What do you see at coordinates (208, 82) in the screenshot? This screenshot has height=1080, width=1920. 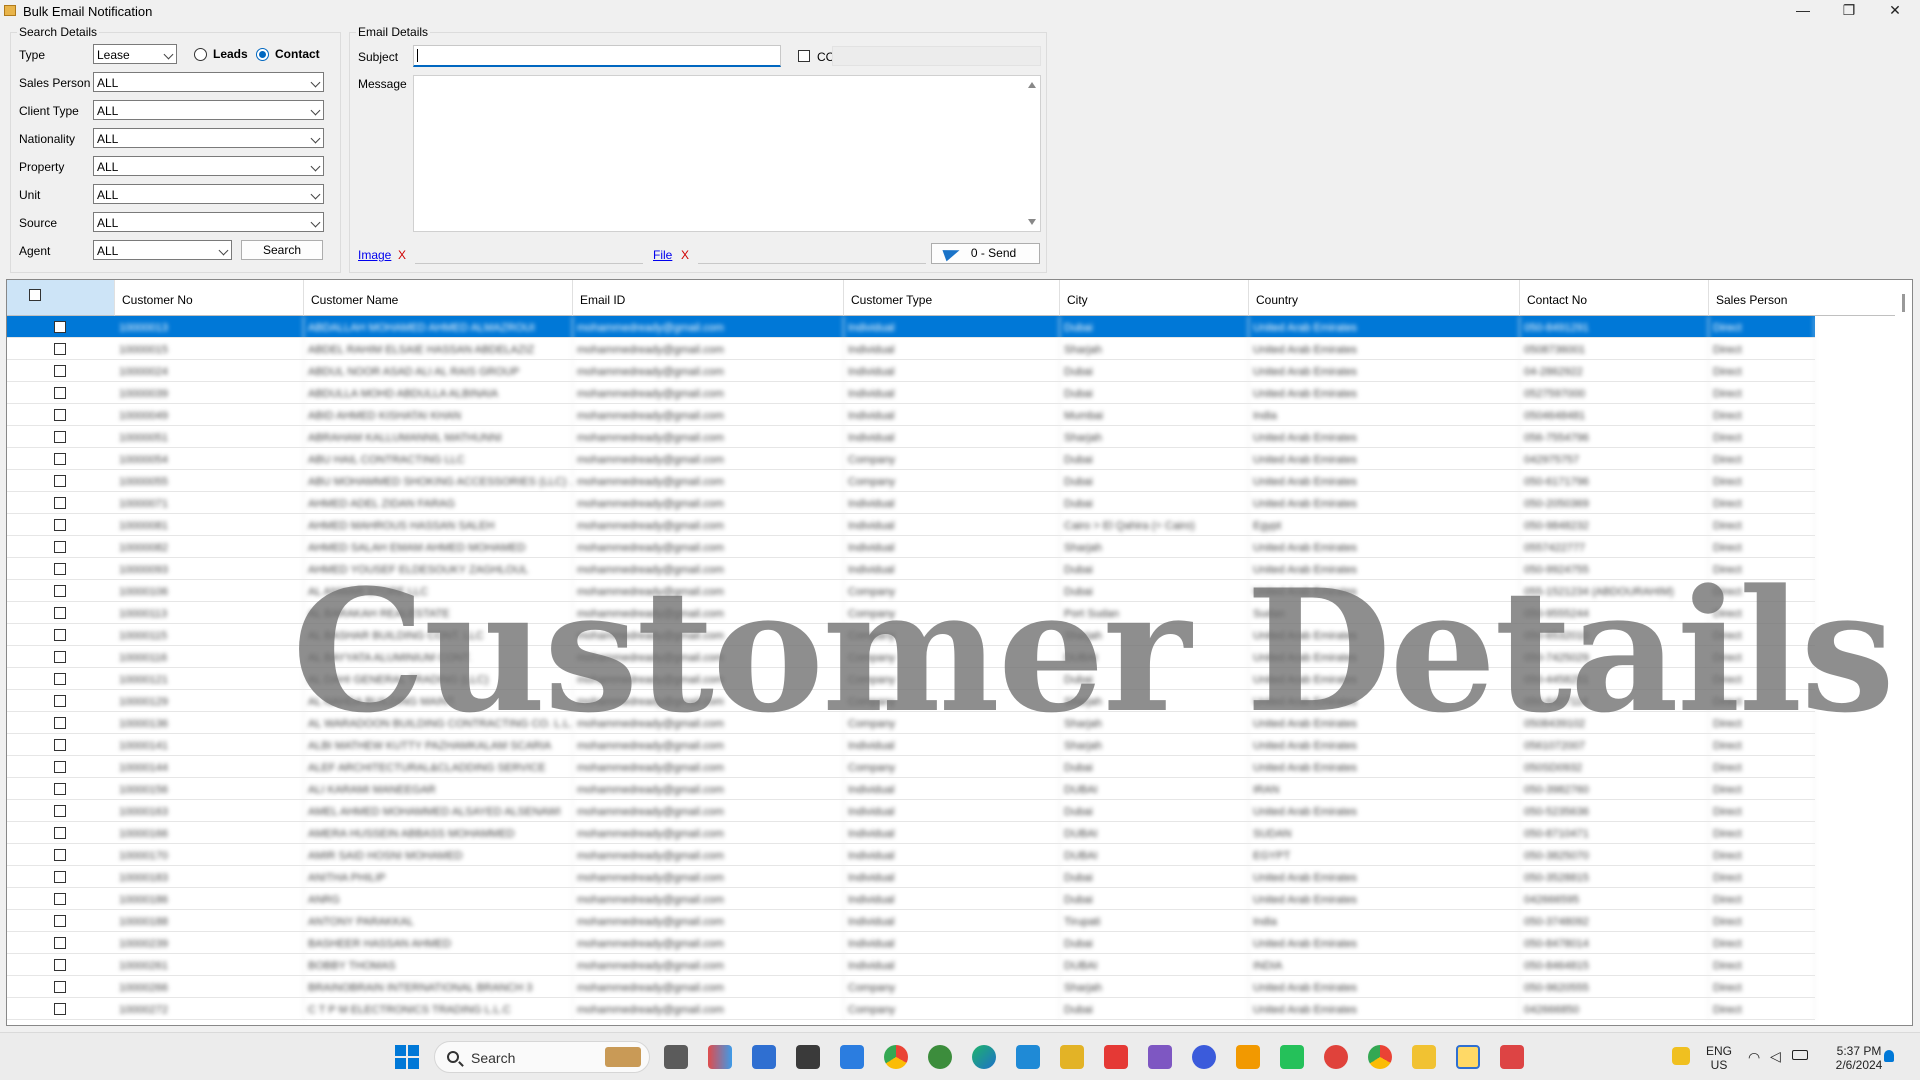 I see `sales-person-select: ALL` at bounding box center [208, 82].